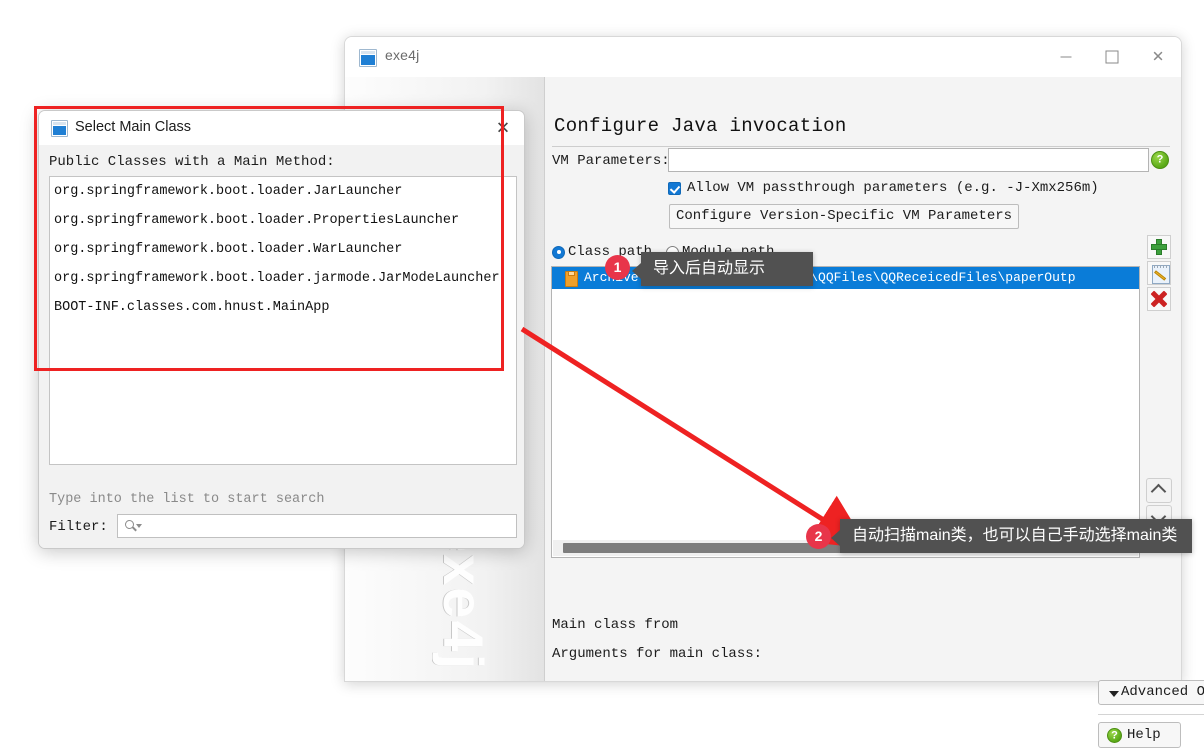 This screenshot has width=1204, height=748. I want to click on add-entry-button, so click(1159, 247).